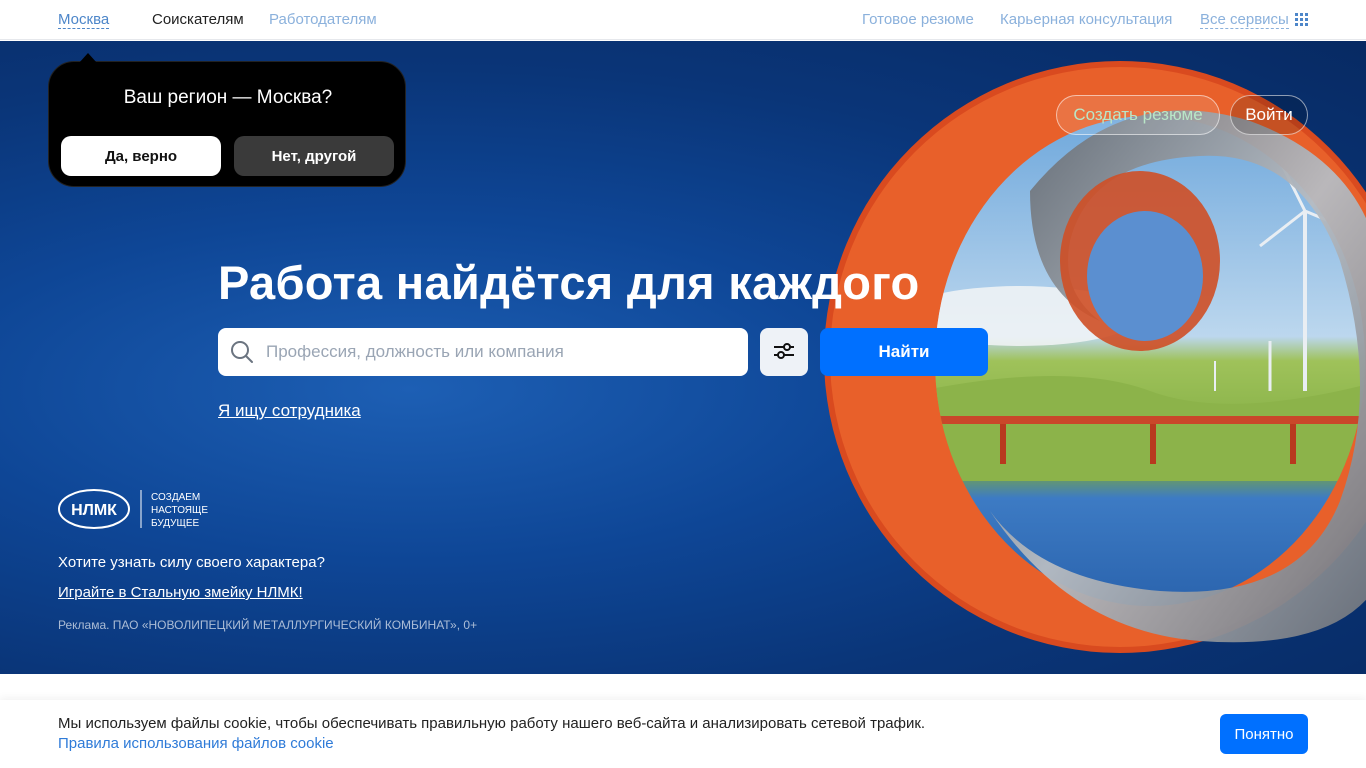 This screenshot has width=1366, height=768. I want to click on region-change-button: Нет, другой, so click(314, 156).